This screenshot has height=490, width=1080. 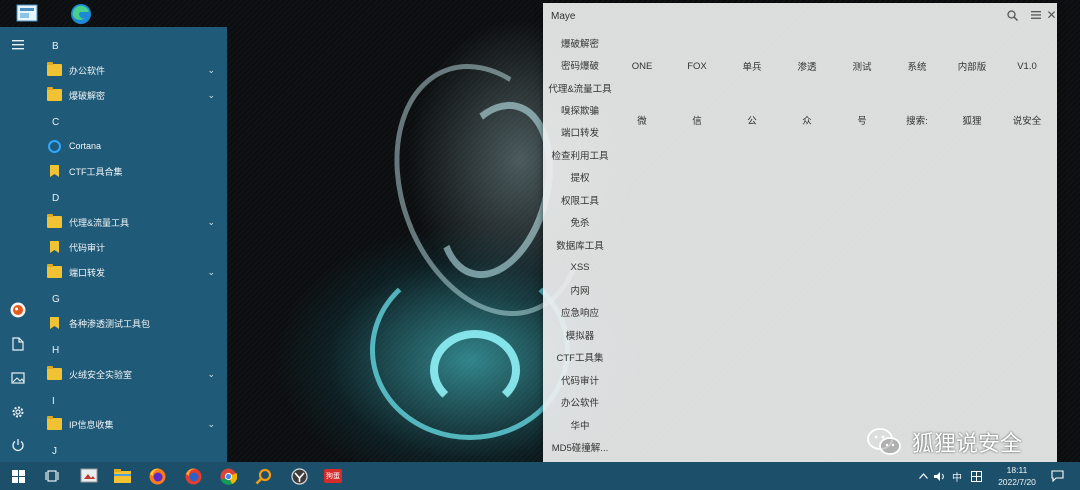 What do you see at coordinates (54, 146) in the screenshot?
I see `cortana-icon` at bounding box center [54, 146].